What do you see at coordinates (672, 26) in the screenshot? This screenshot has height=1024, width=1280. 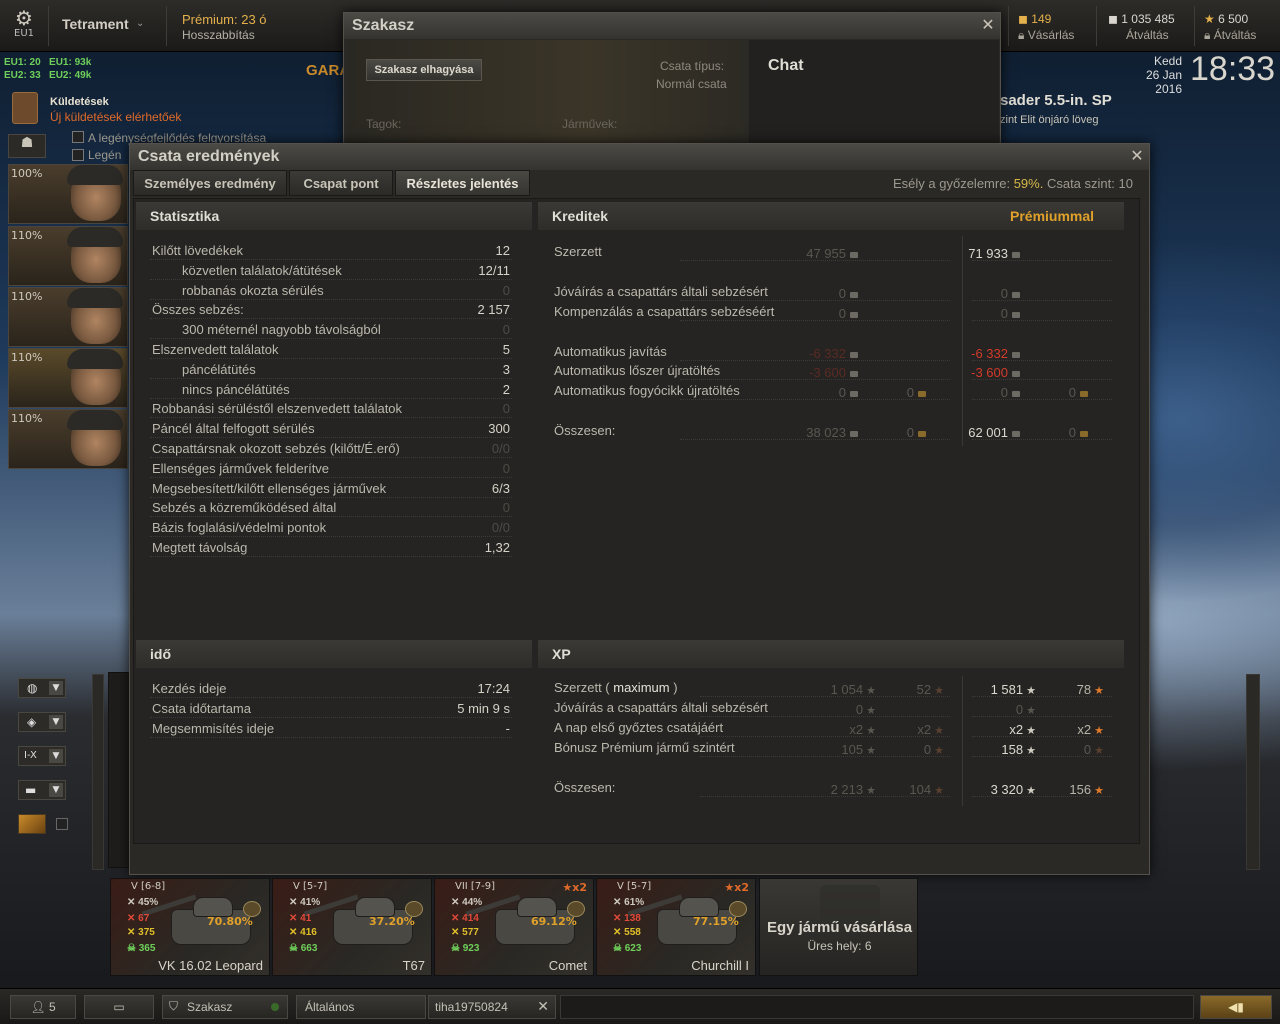 I see `platoon-title: Szakasz` at bounding box center [672, 26].